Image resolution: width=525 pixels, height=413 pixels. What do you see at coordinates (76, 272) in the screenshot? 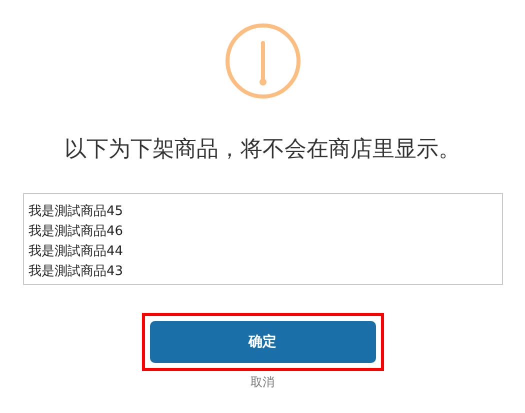
I see `item-name: 我是測試商品43` at bounding box center [76, 272].